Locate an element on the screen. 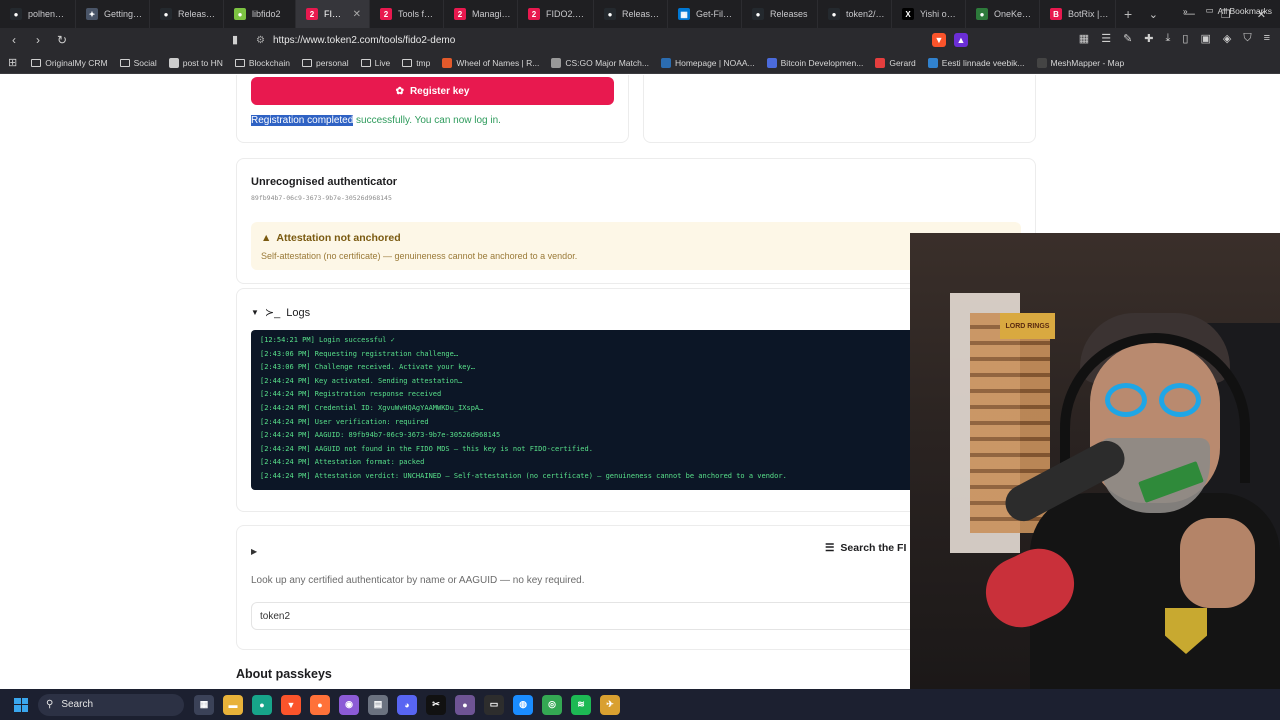  brave-icon: ▼ is located at coordinates (291, 704).